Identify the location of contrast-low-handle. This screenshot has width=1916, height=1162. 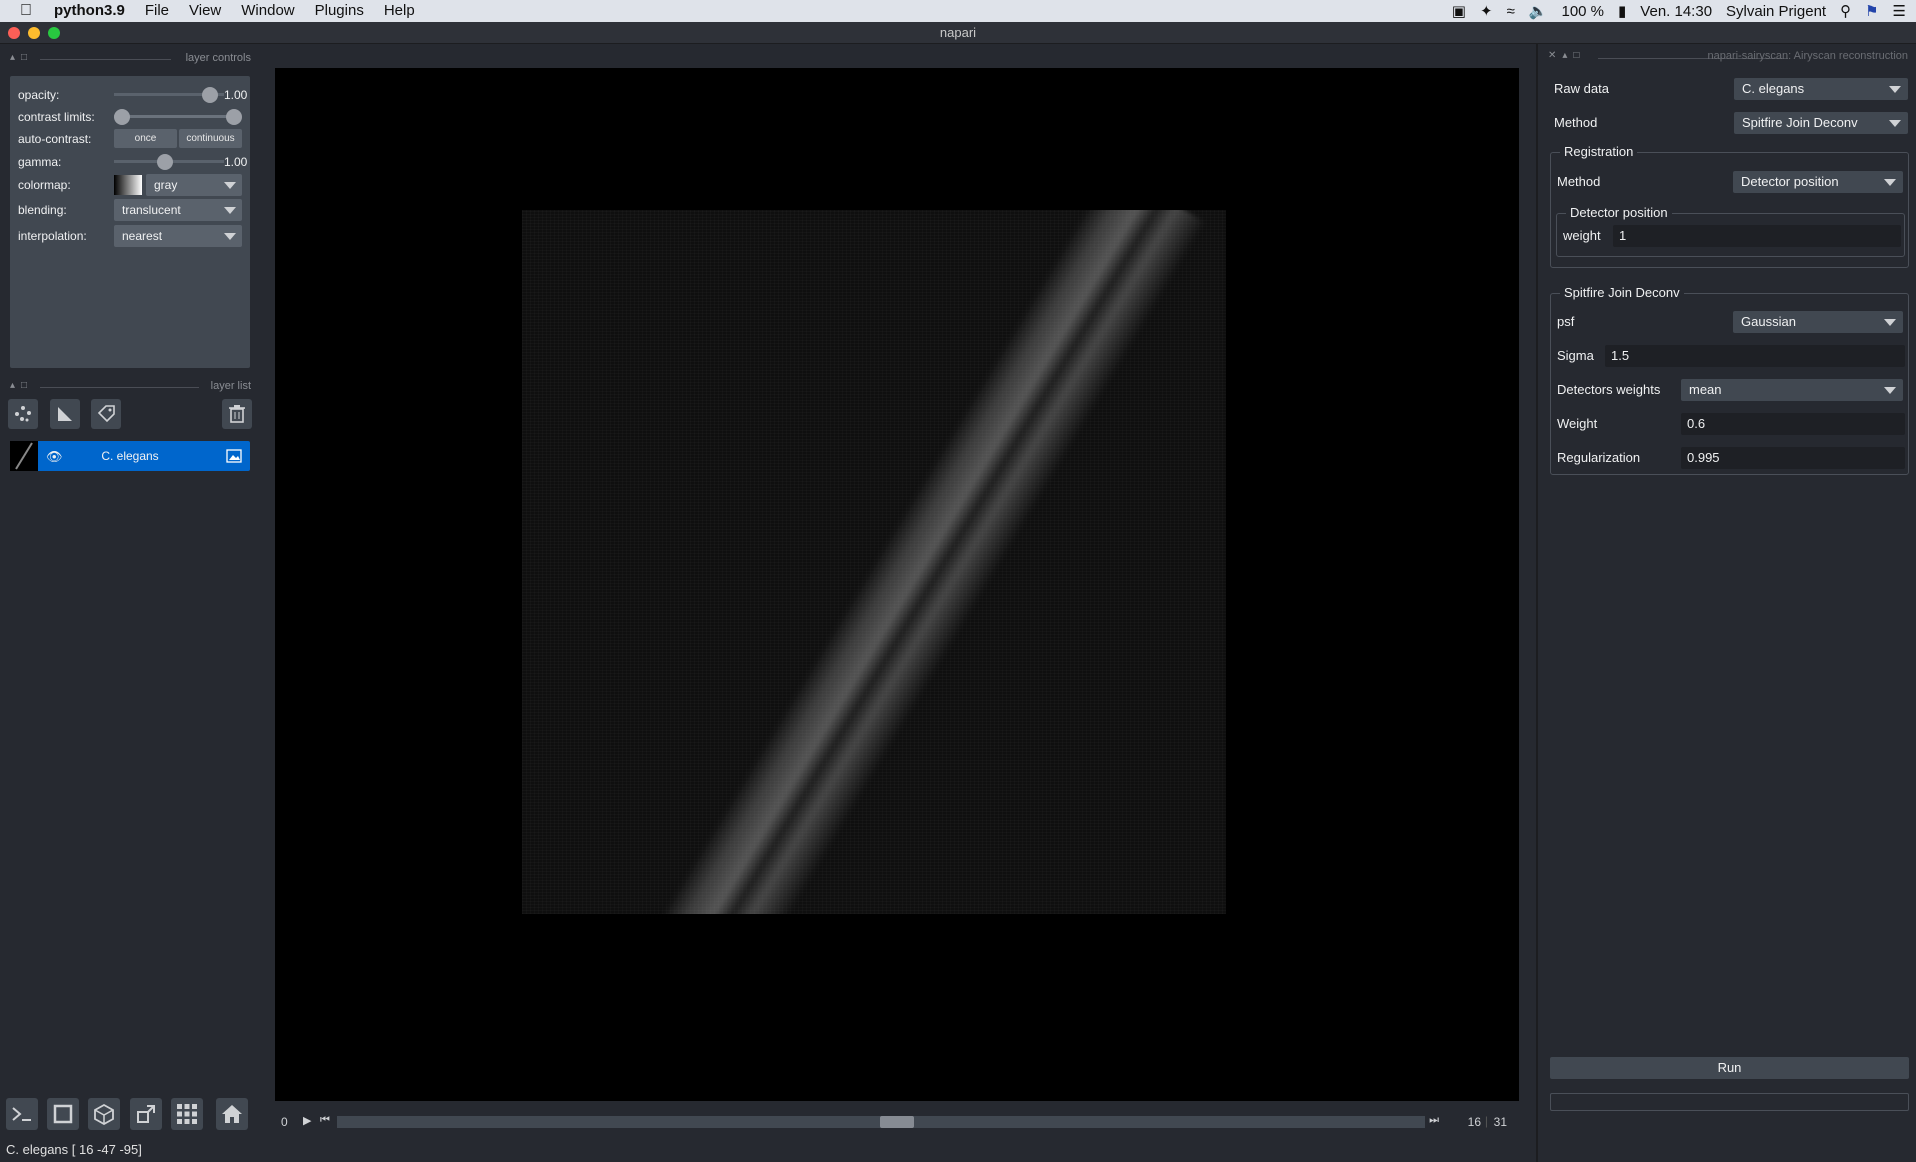
(122, 117).